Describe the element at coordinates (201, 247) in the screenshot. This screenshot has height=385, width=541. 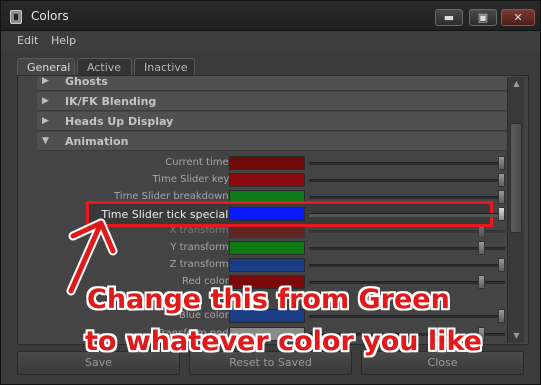
I see `row-label: Y transform:` at that location.